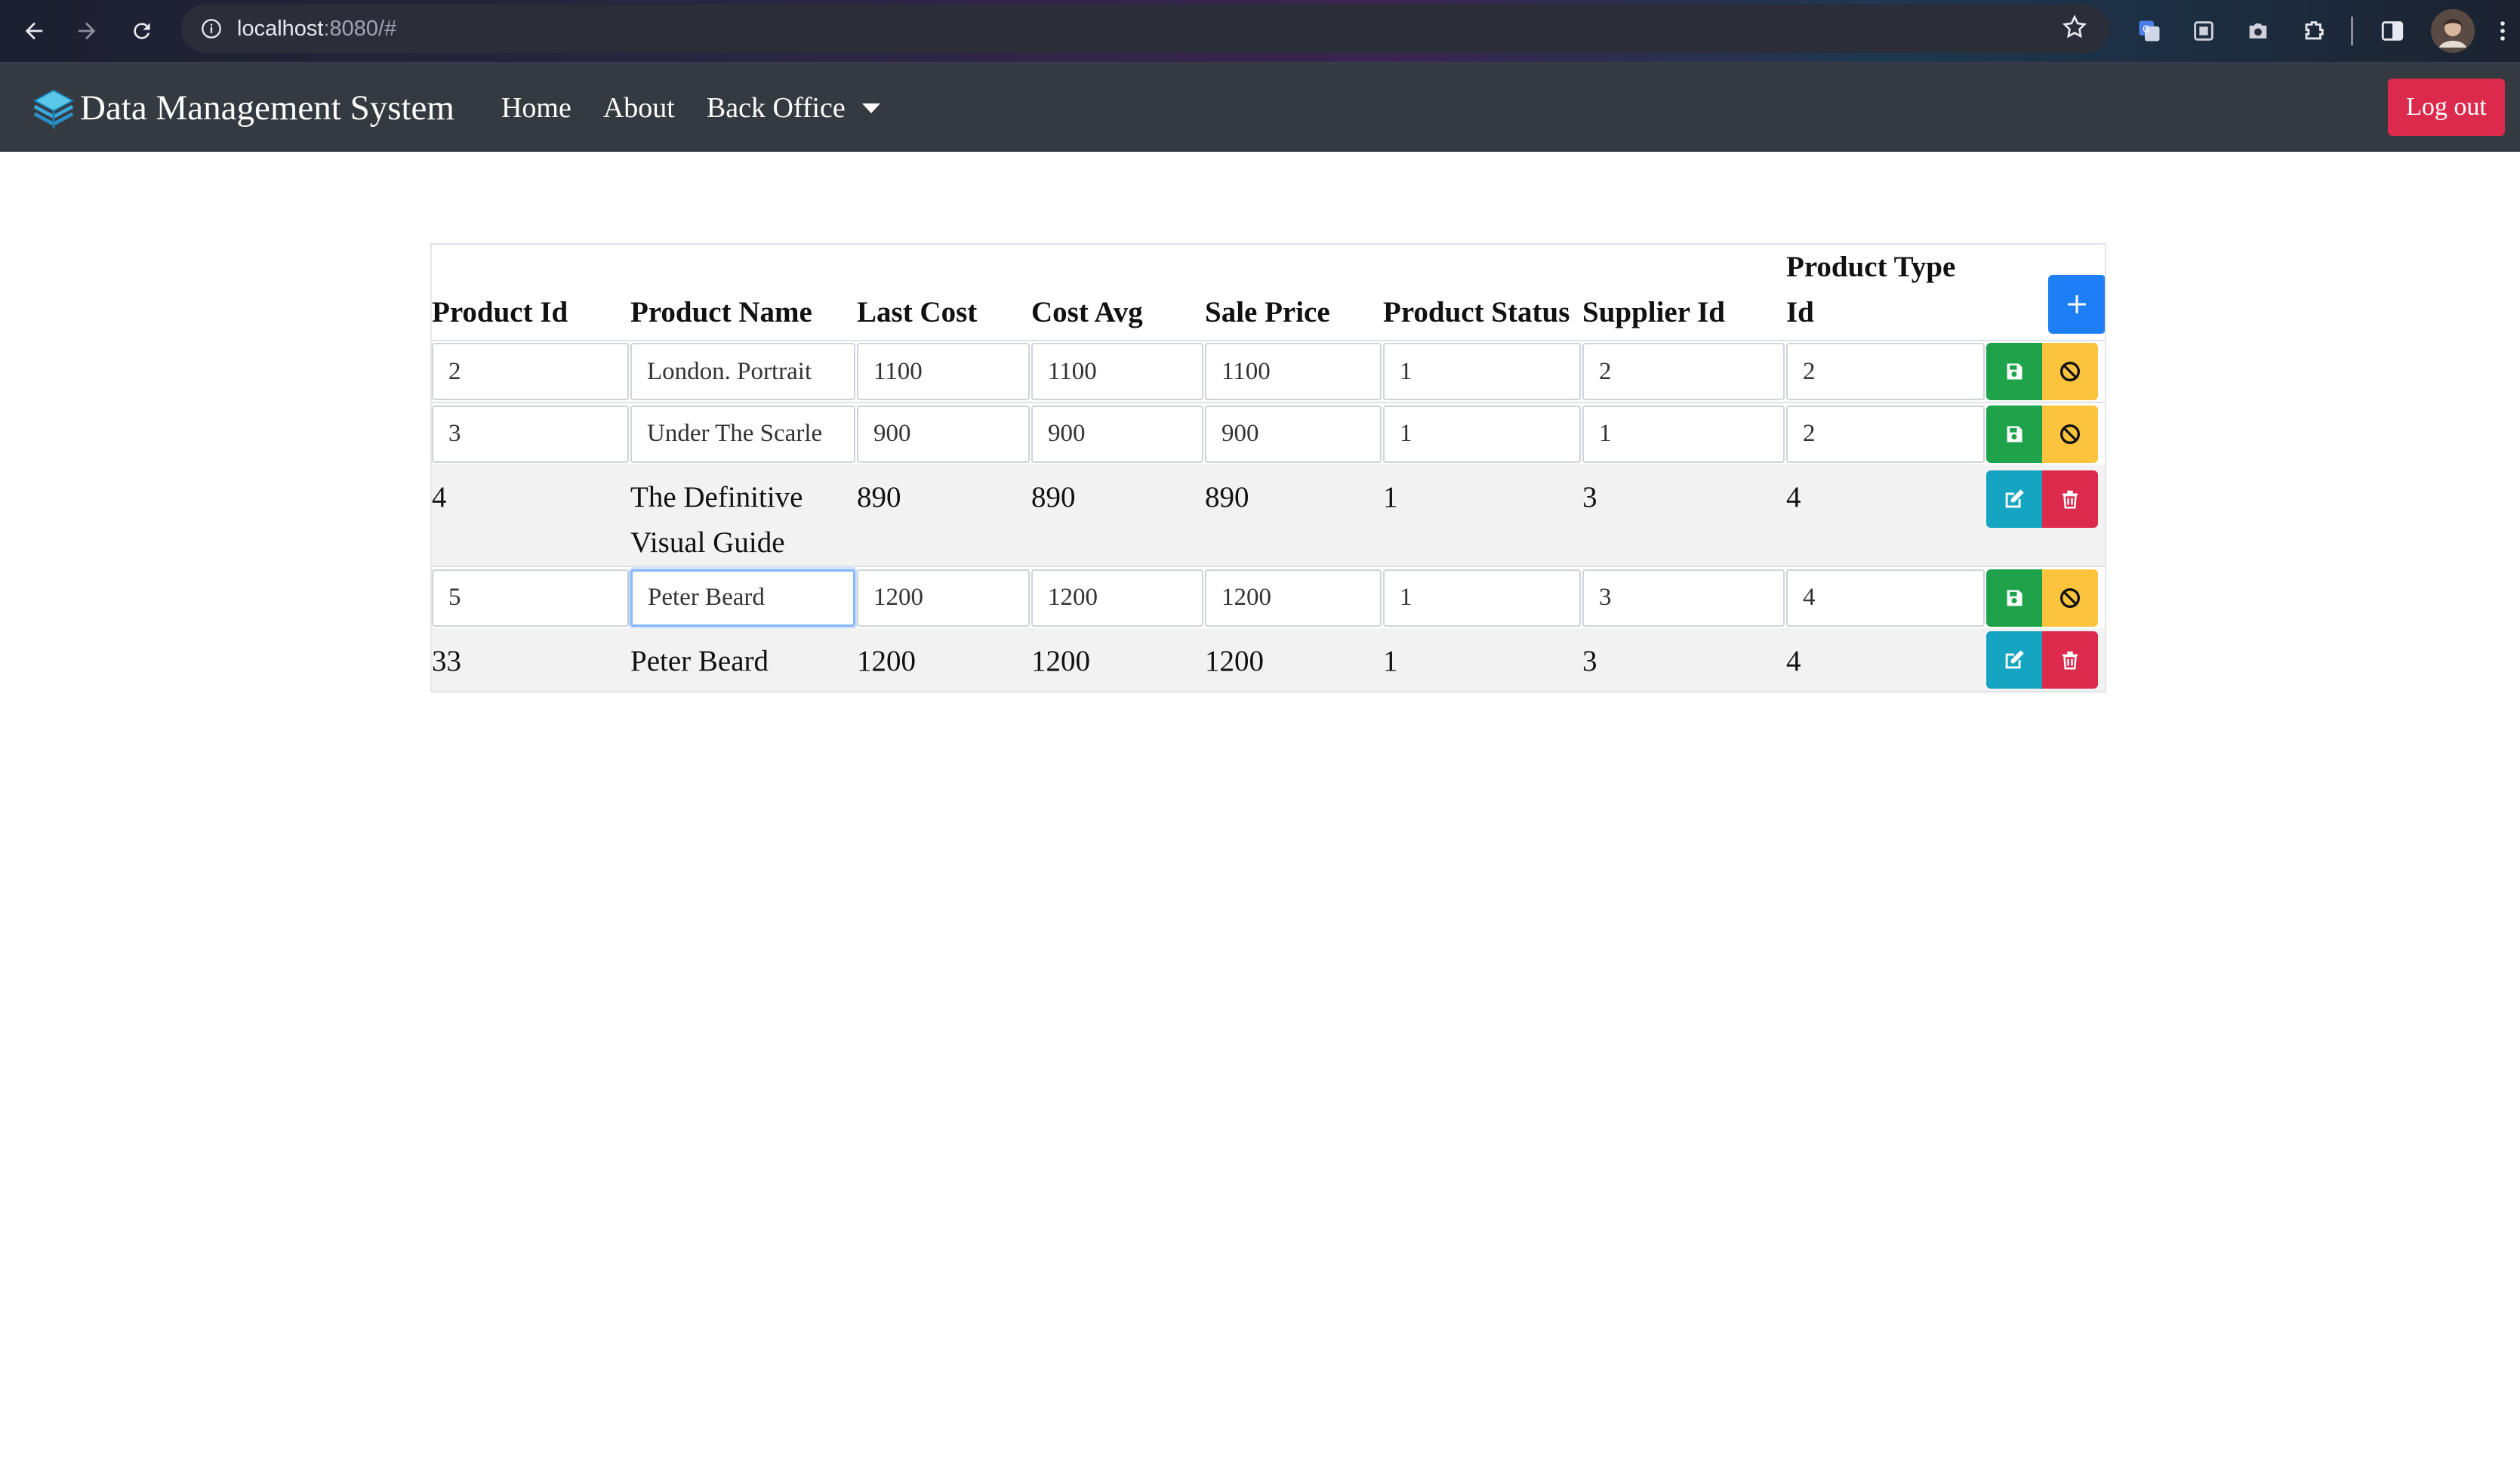  What do you see at coordinates (1117, 598) in the screenshot?
I see `cost-avg-input: 1200` at bounding box center [1117, 598].